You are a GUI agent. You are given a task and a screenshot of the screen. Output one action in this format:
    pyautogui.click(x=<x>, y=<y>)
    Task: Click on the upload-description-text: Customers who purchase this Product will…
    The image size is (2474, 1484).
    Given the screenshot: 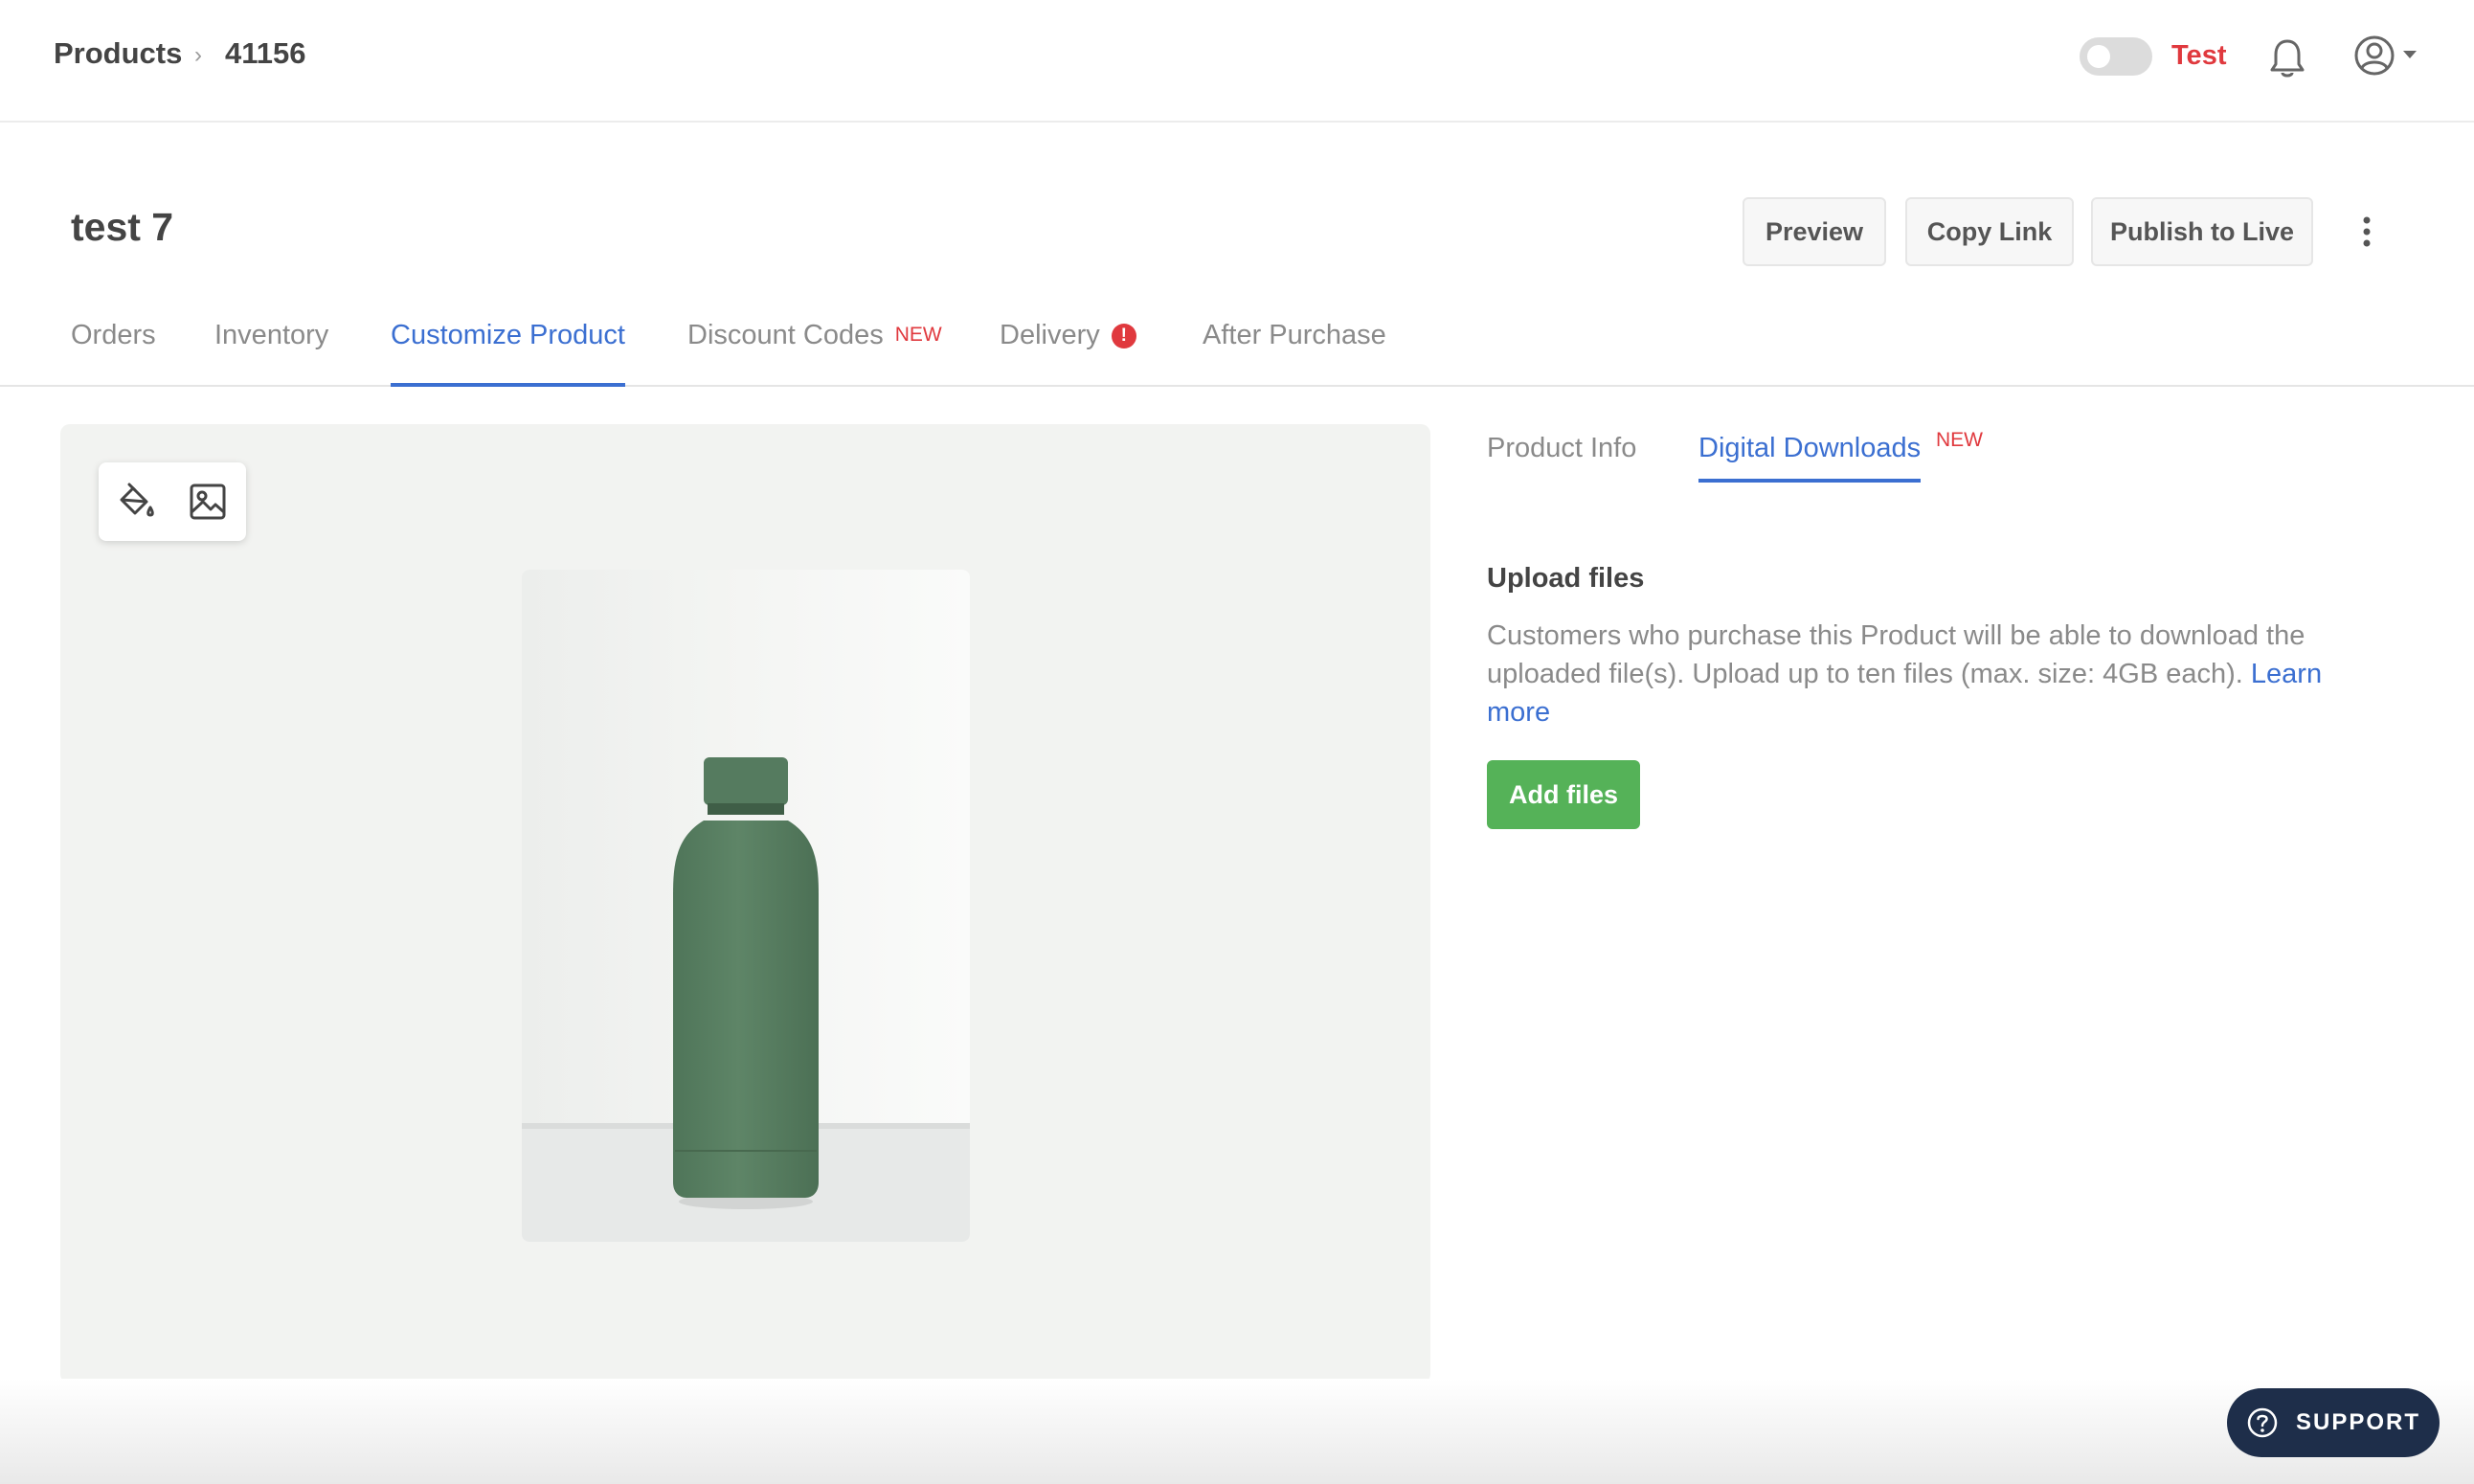 What is the action you would take?
    pyautogui.click(x=1896, y=654)
    